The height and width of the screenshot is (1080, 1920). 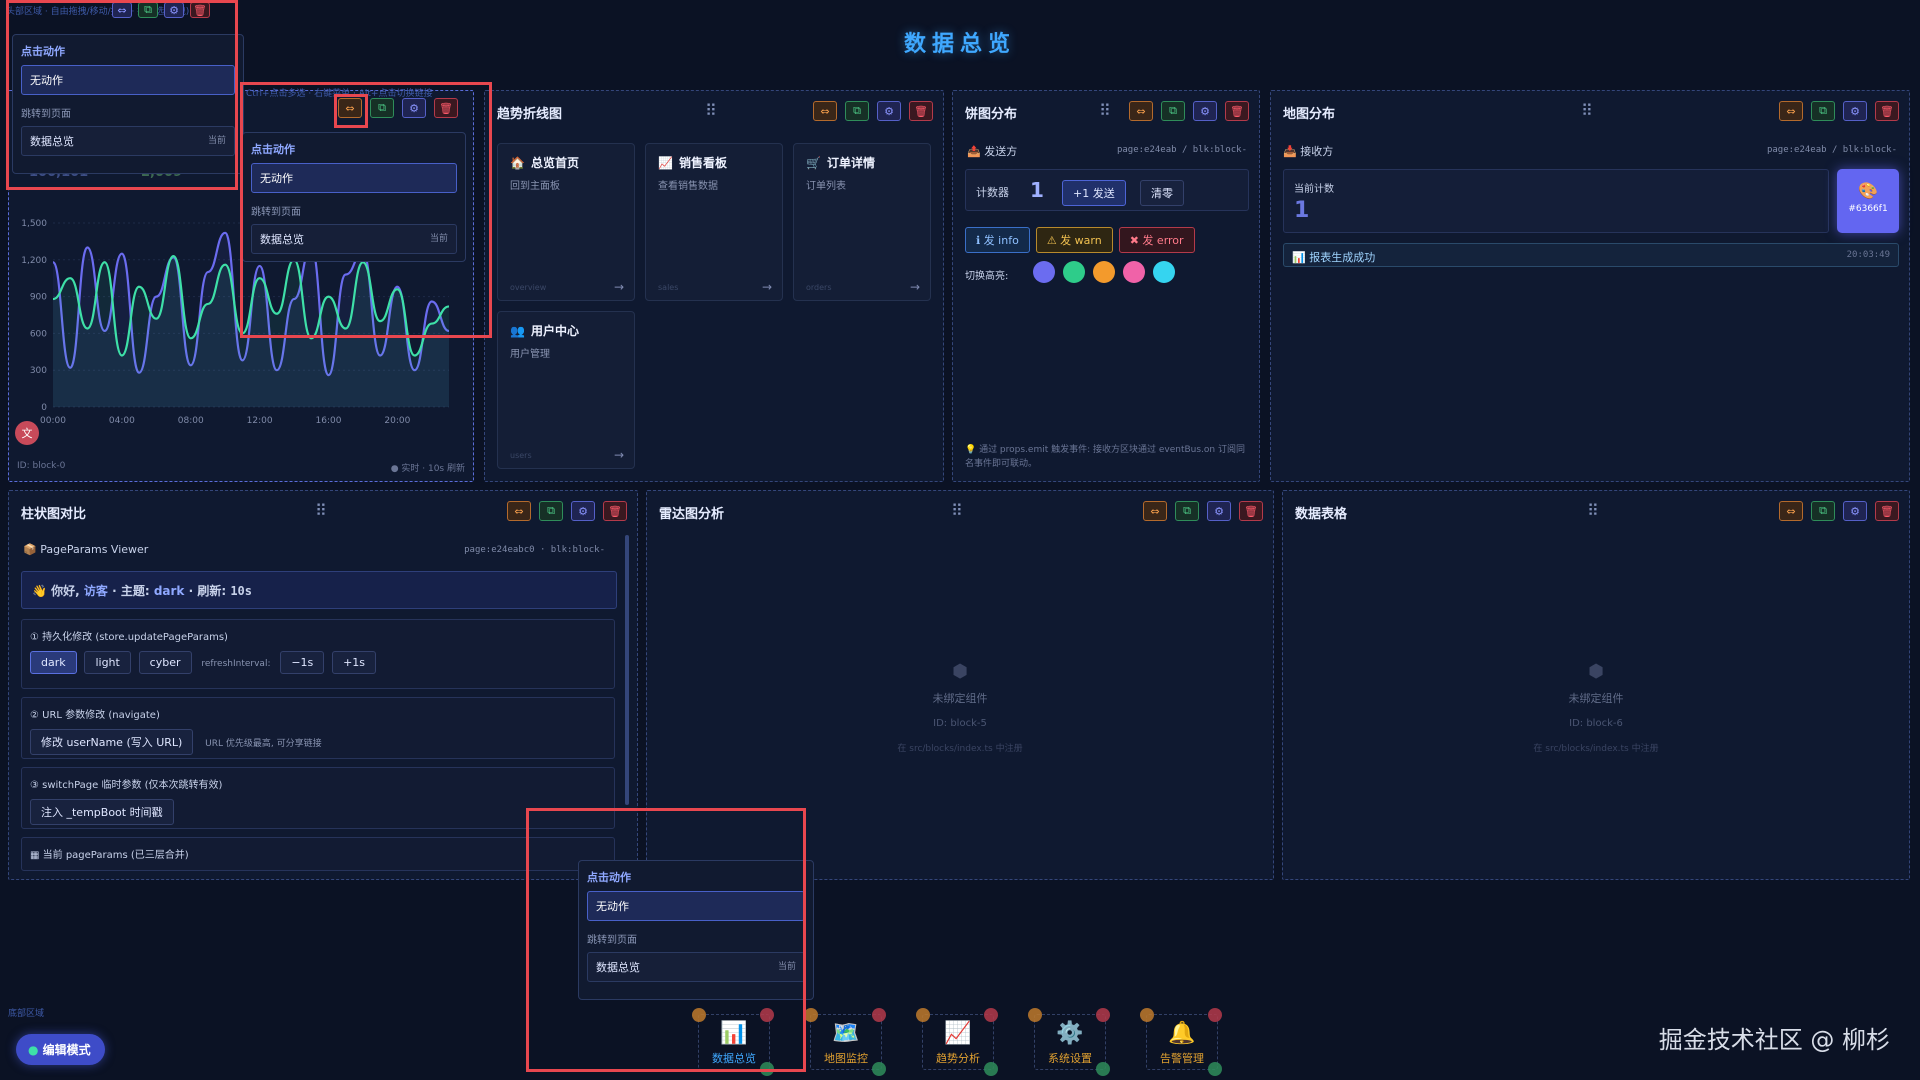 I want to click on color-tile: 🎨 #6366f1, so click(x=1868, y=201).